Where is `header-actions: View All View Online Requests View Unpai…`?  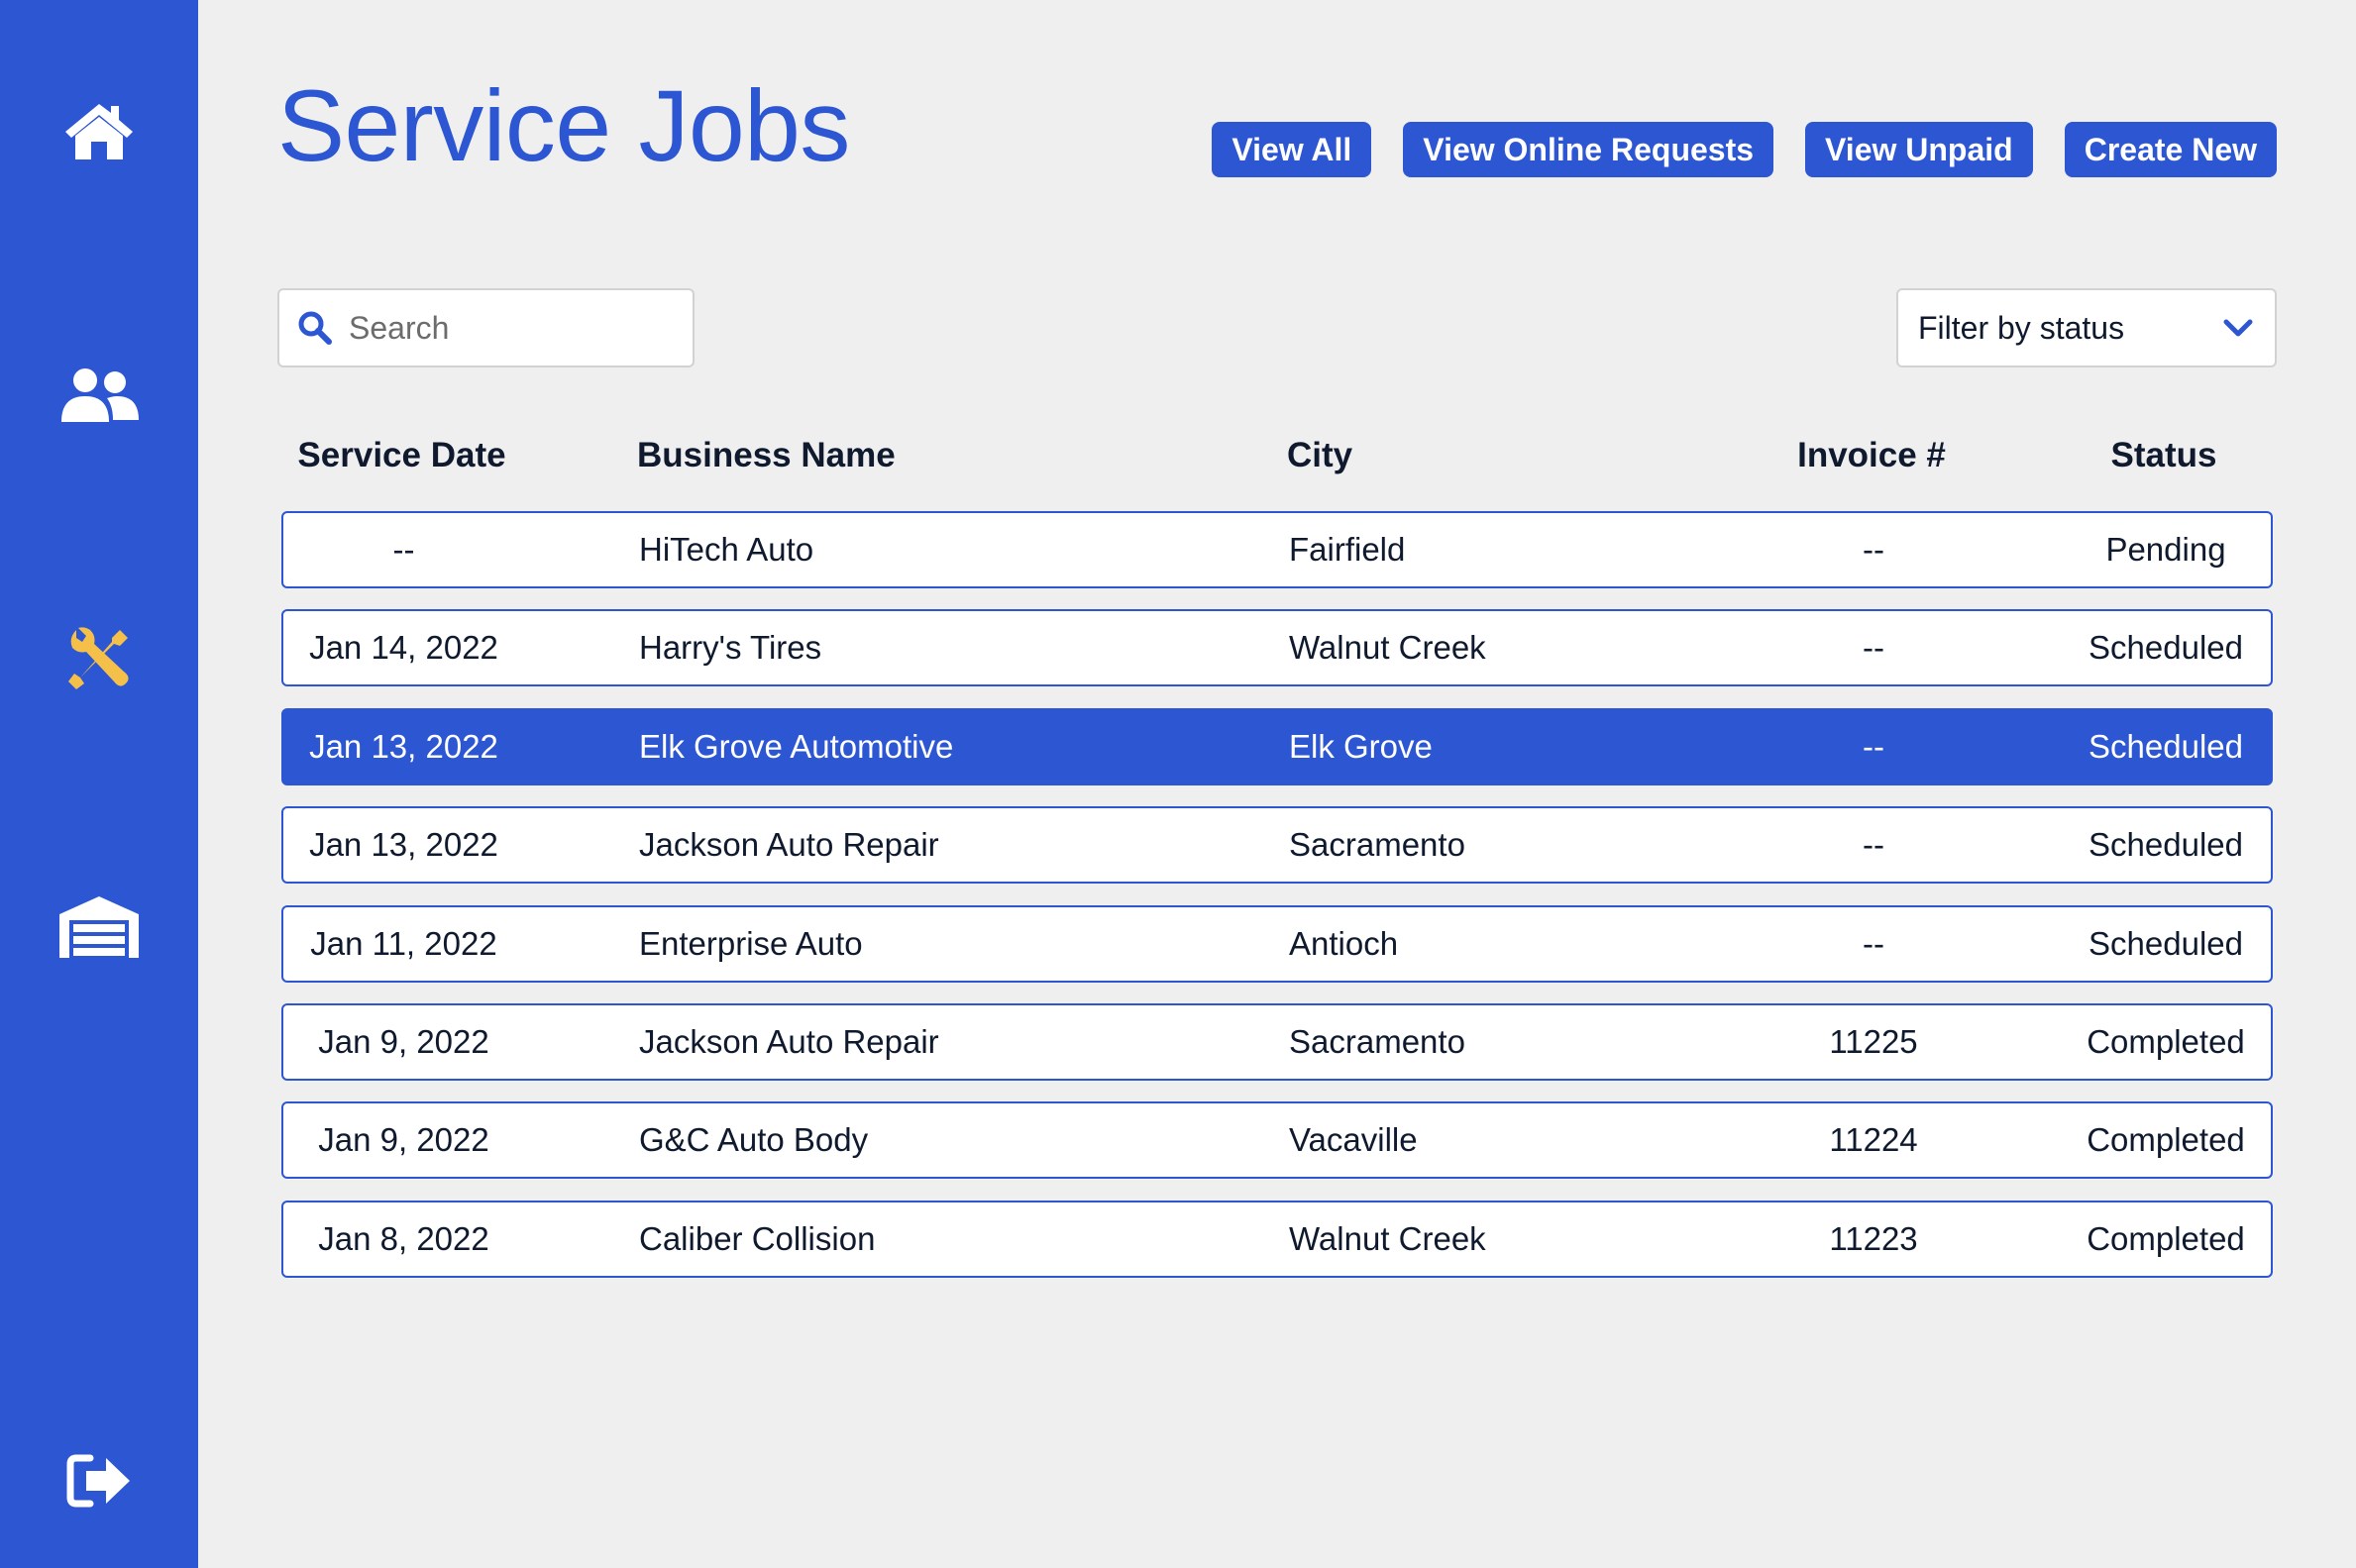 header-actions: View All View Online Requests View Unpai… is located at coordinates (1744, 149).